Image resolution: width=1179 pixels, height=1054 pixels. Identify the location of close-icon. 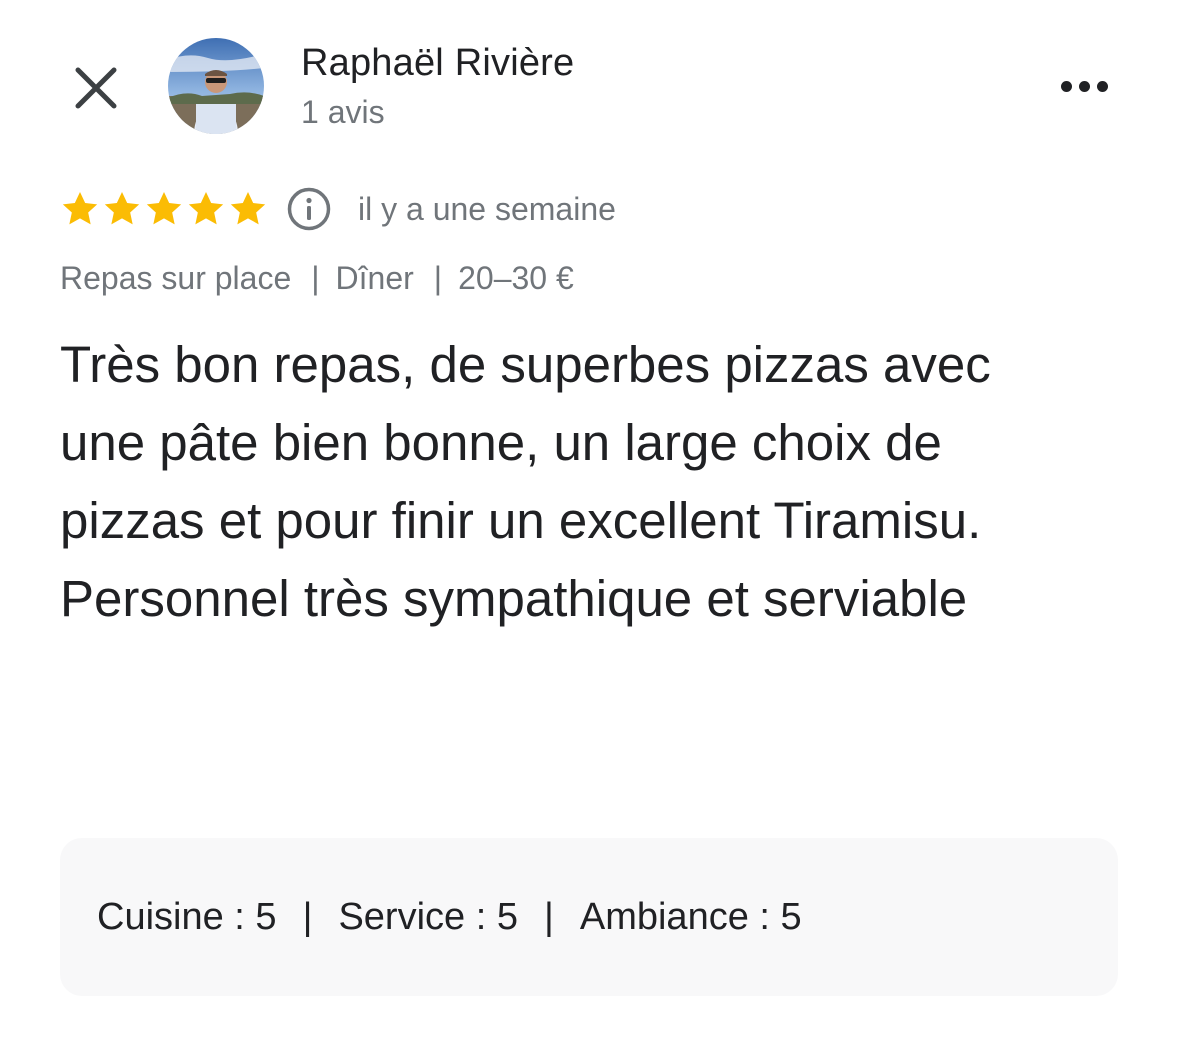
(96, 88).